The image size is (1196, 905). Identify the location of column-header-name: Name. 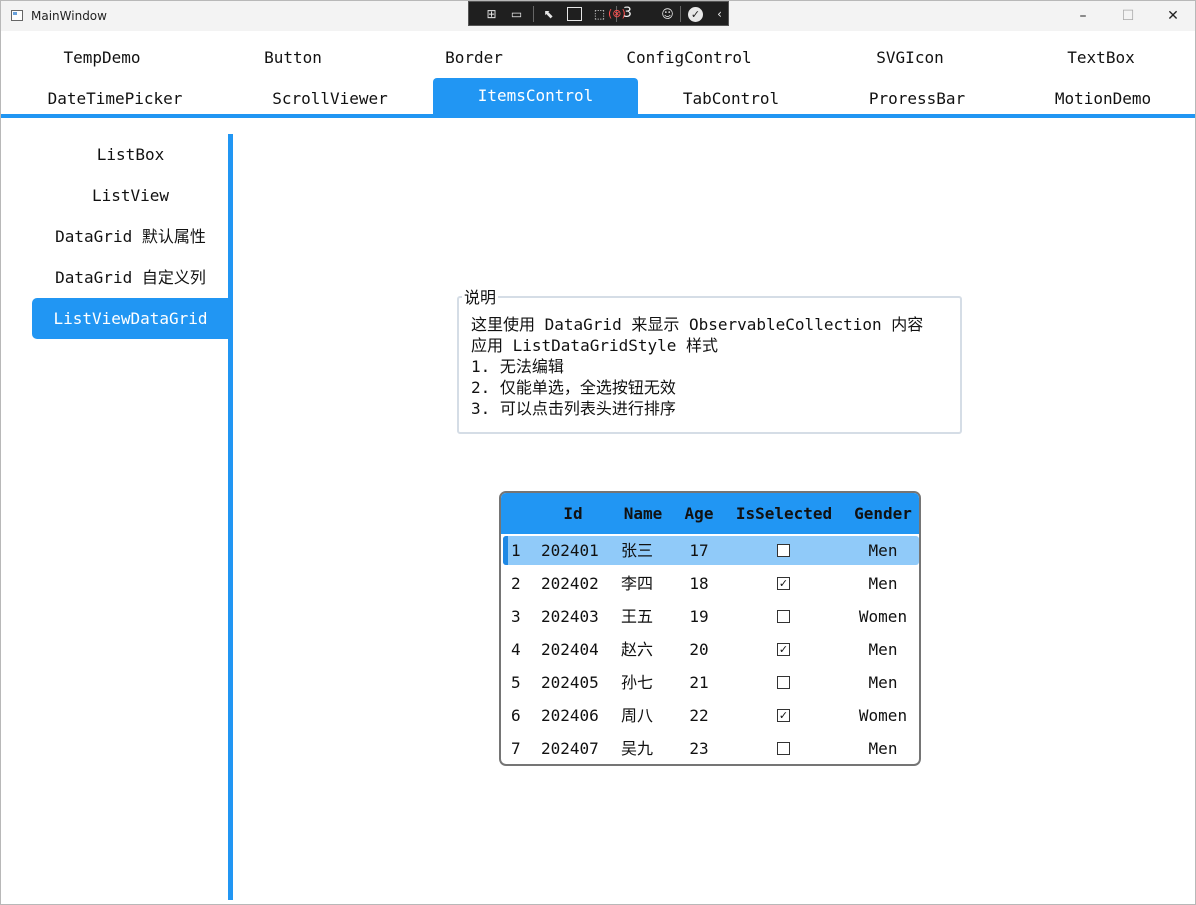
(643, 513).